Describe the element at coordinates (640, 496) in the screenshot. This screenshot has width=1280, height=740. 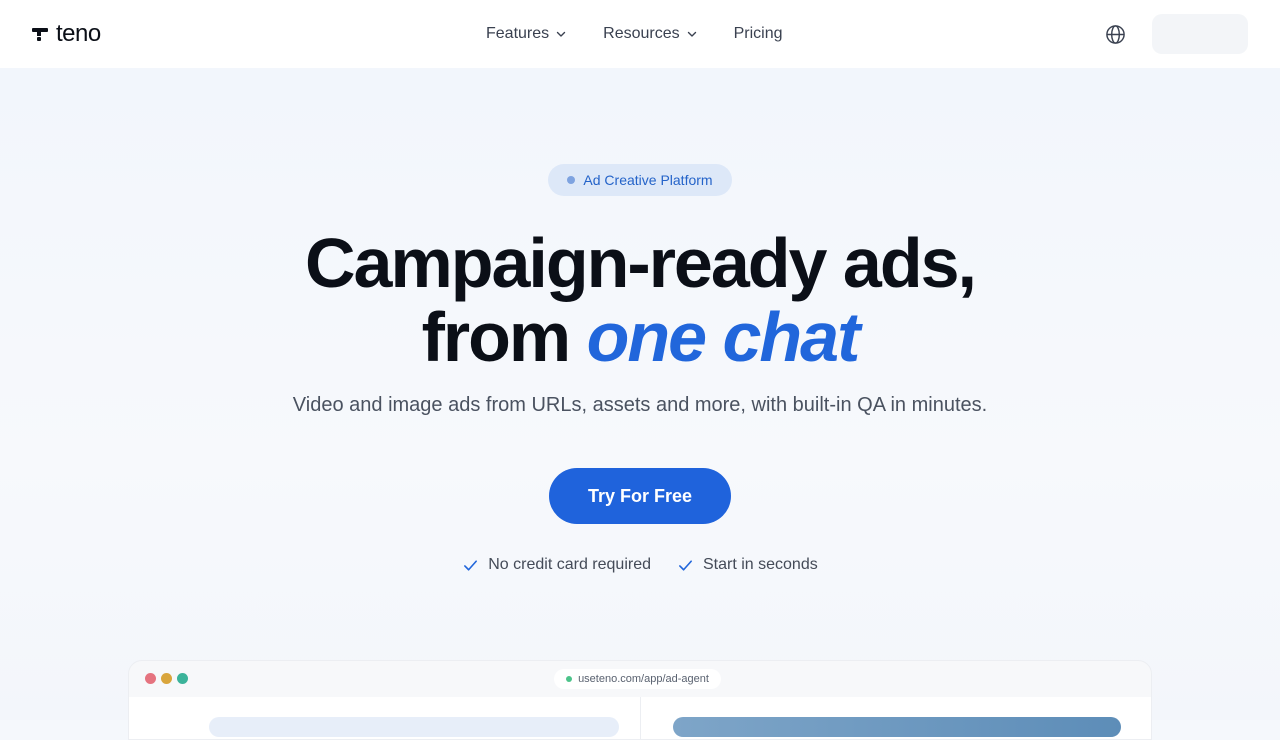
I see `try-for-free-button: Try For Free` at that location.